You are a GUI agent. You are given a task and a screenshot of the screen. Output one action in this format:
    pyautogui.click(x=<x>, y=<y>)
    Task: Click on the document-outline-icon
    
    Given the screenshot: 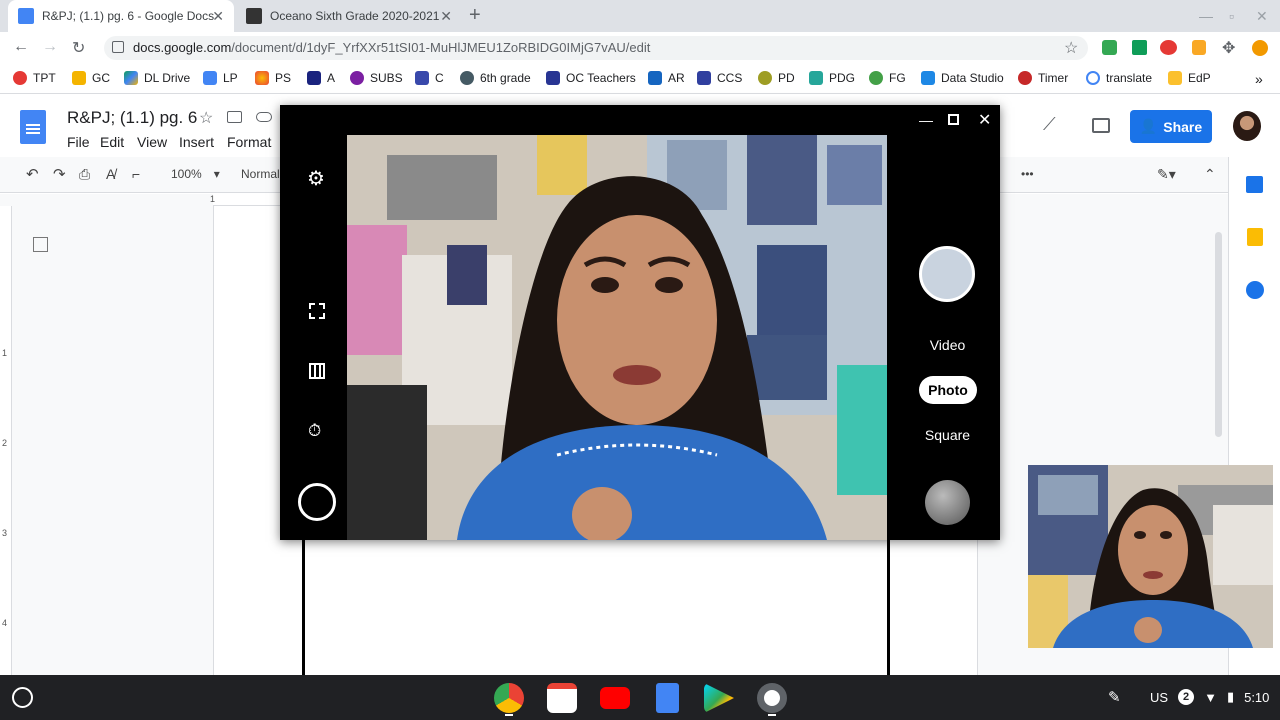 What is the action you would take?
    pyautogui.click(x=40, y=244)
    